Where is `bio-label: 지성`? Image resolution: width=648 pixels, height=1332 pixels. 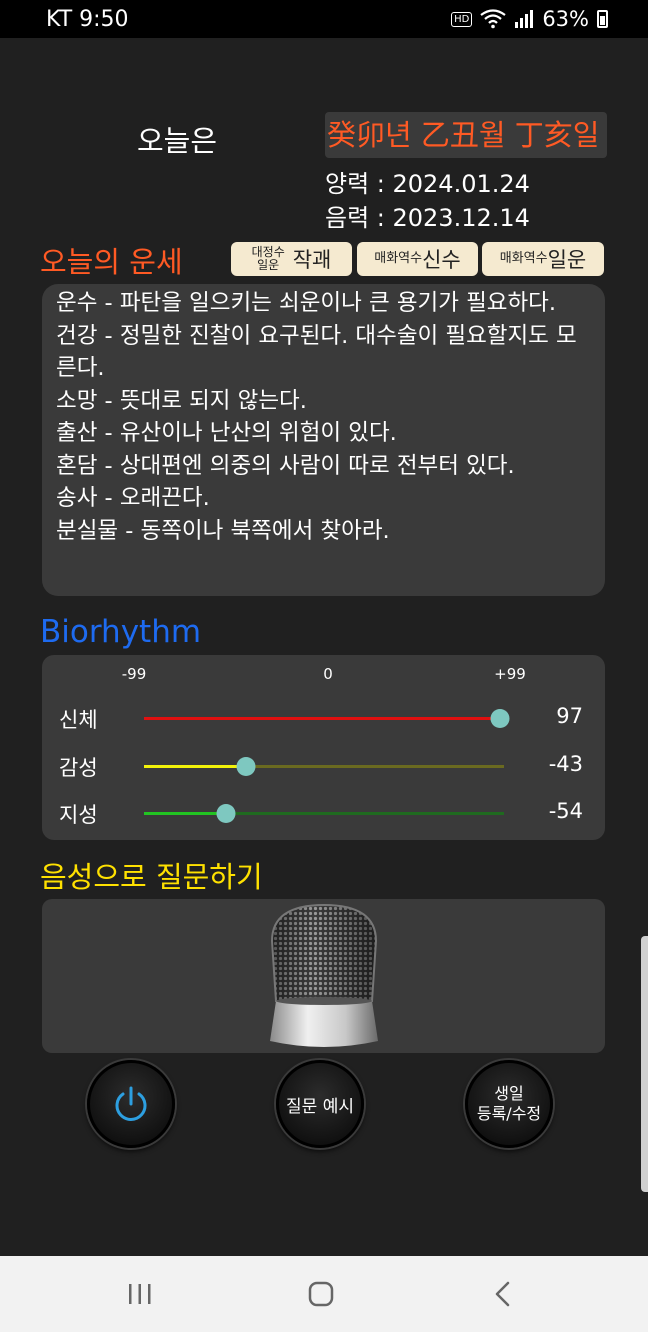 bio-label: 지성 is located at coordinates (78, 815).